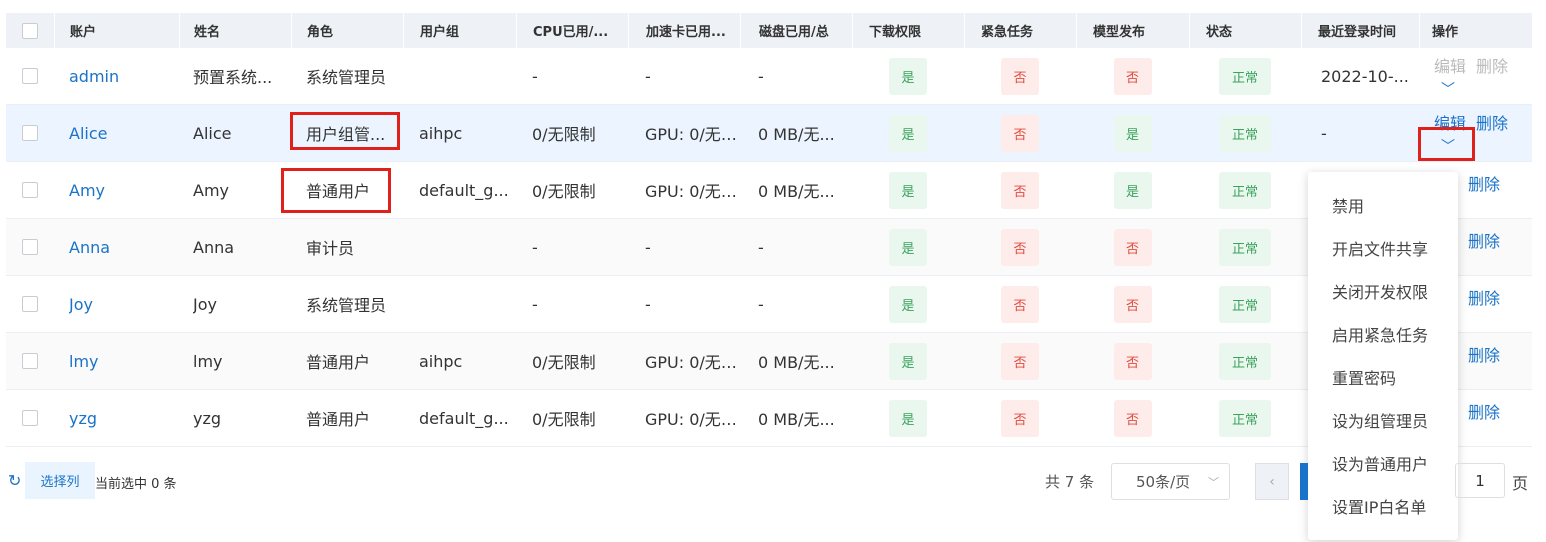  I want to click on user-role: 普通用户, so click(338, 362).